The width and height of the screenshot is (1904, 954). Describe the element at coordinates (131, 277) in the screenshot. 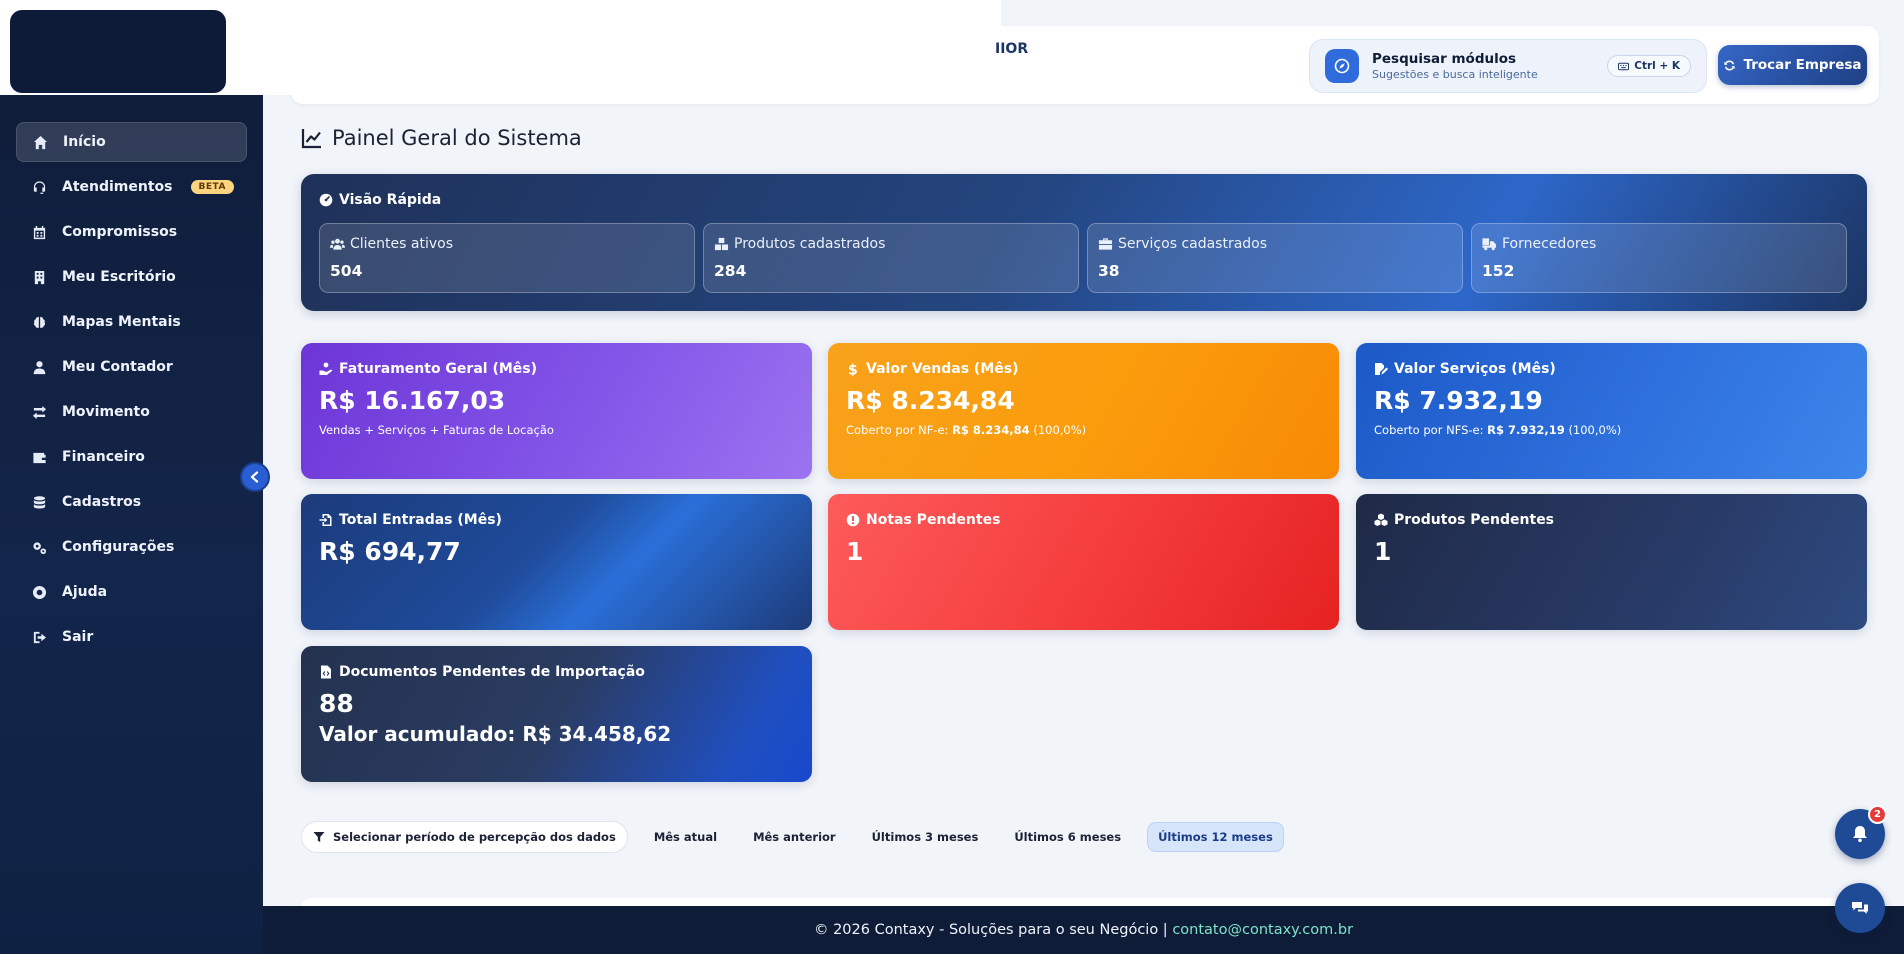

I see `sidebar-item-meu-escritorio: Meu Escritório` at that location.